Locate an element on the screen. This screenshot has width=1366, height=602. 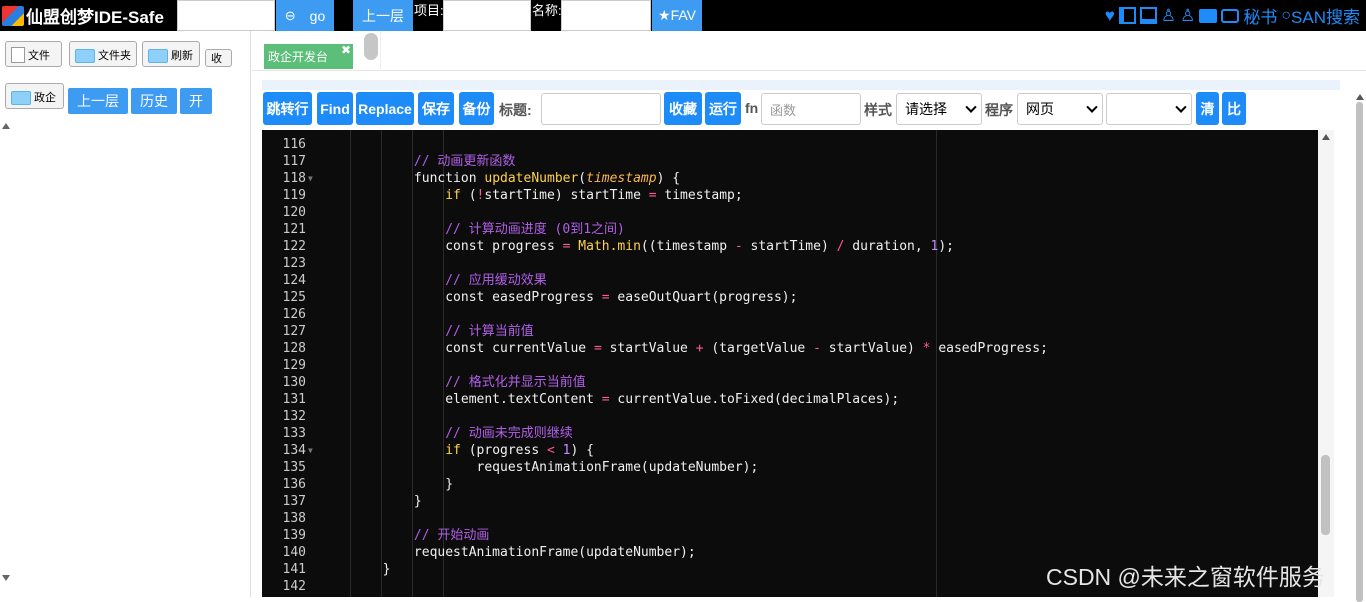
function-input: 函数 is located at coordinates (811, 109).